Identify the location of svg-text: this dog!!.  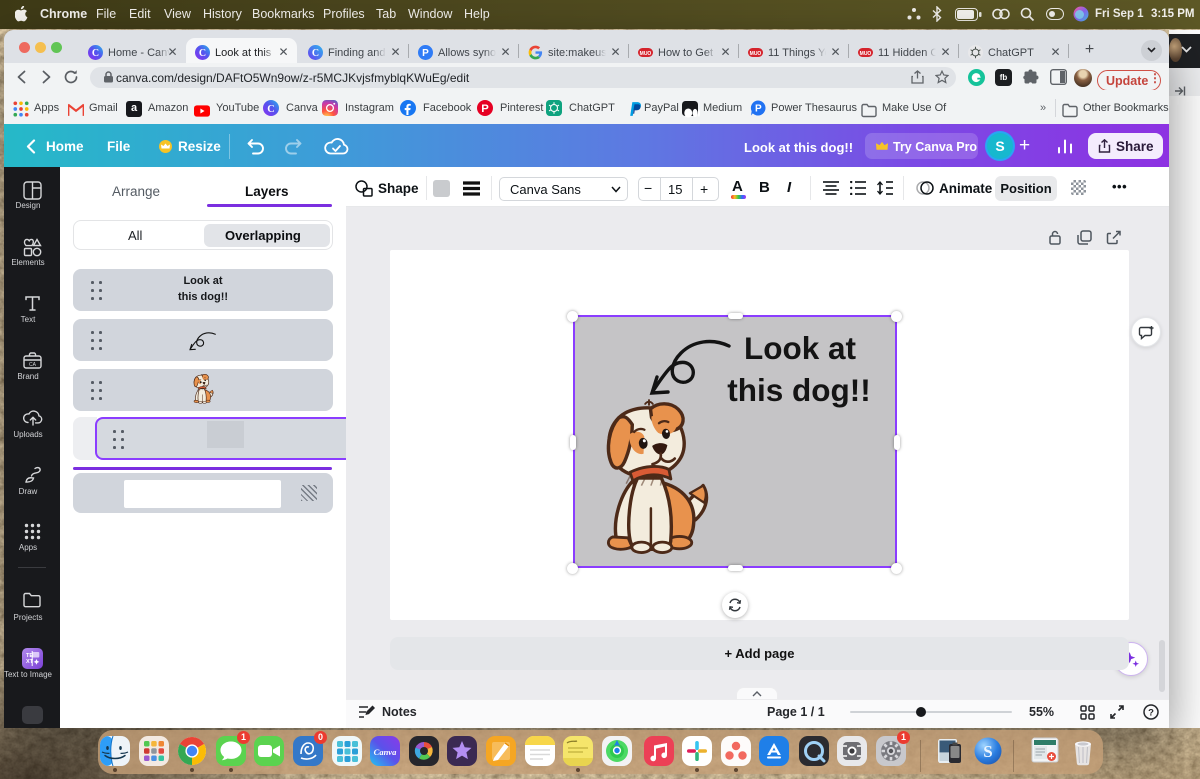
(798, 390).